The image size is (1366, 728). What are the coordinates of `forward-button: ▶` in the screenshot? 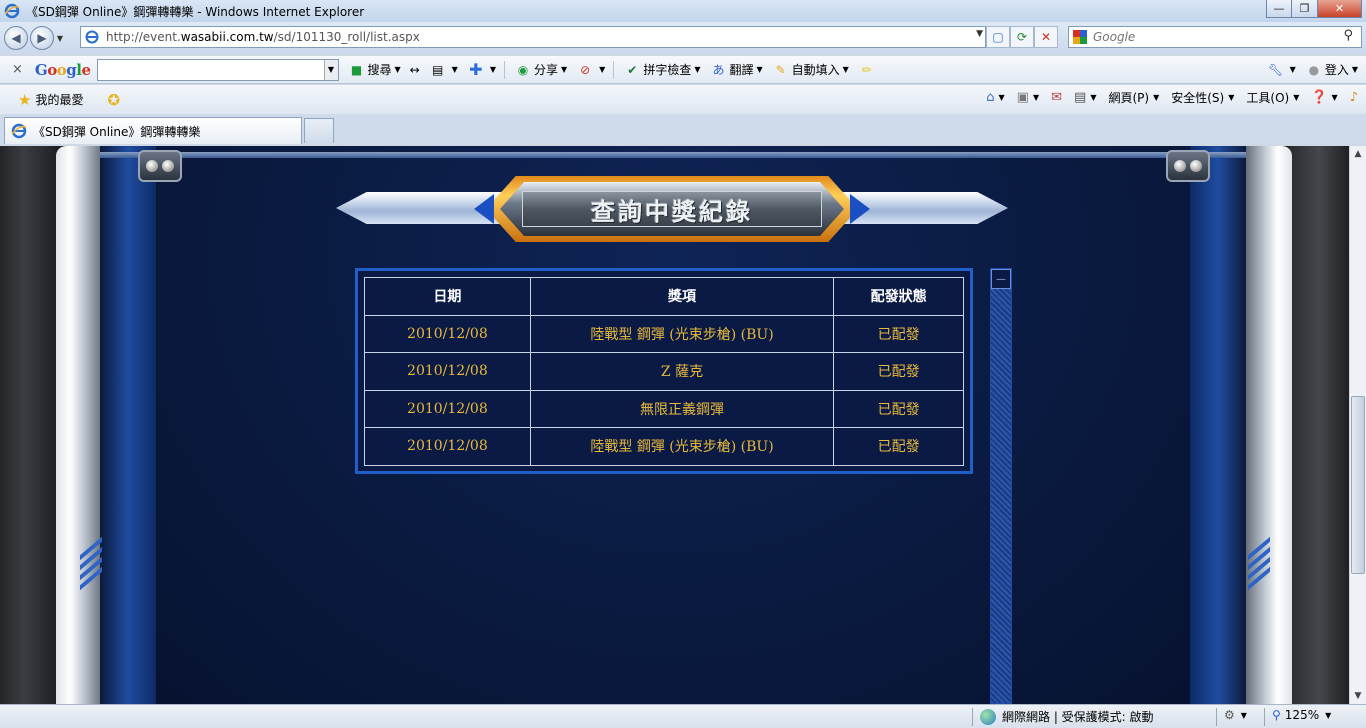 It's located at (42, 38).